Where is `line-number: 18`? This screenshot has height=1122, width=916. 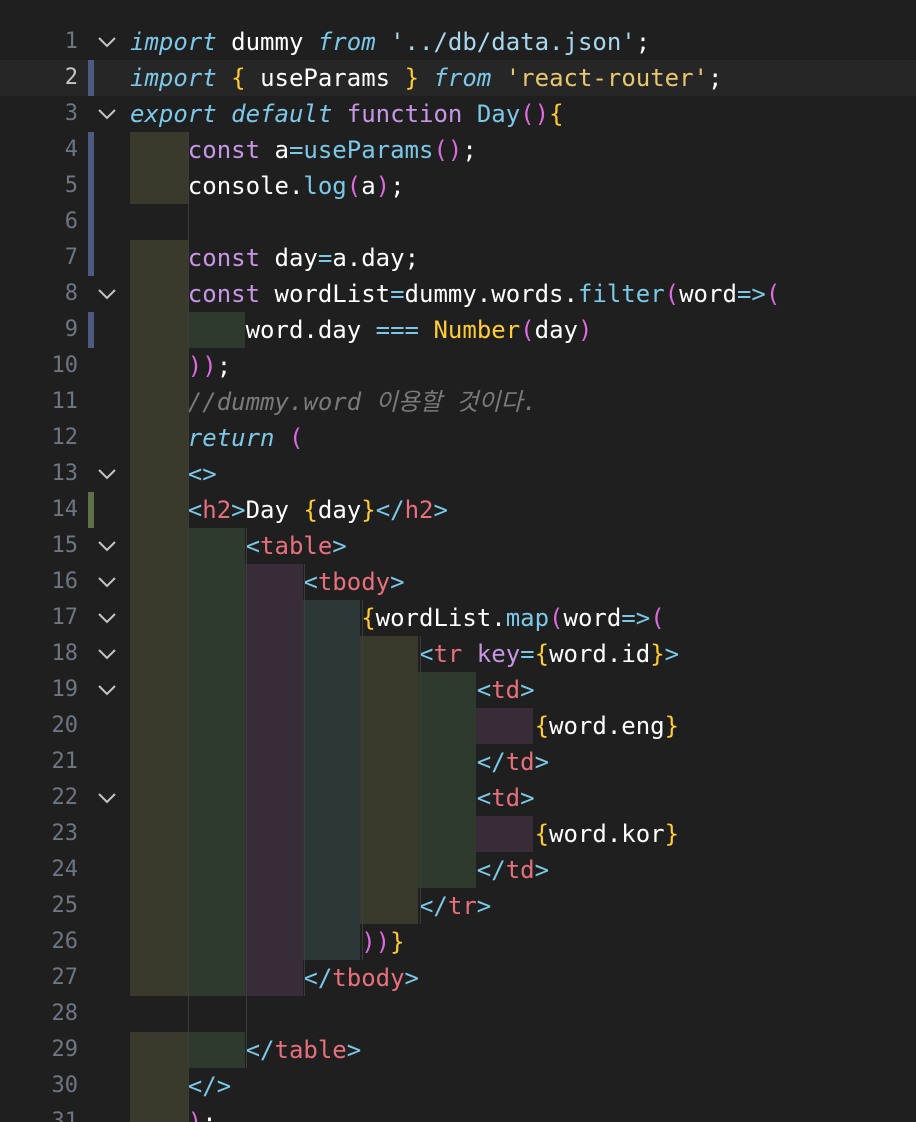 line-number: 18 is located at coordinates (65, 653).